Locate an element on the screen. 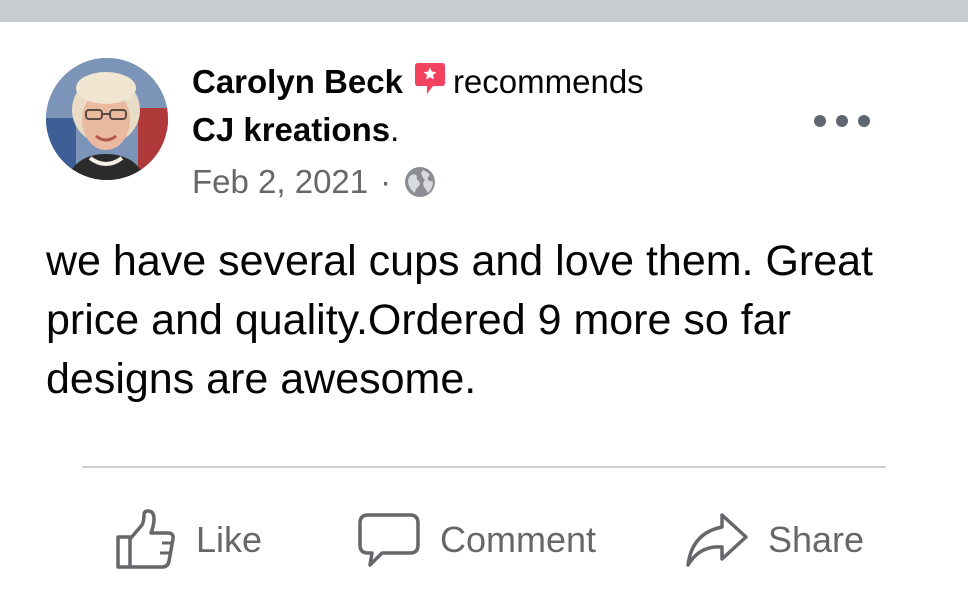 This screenshot has width=968, height=599. like-button: Like is located at coordinates (187, 540).